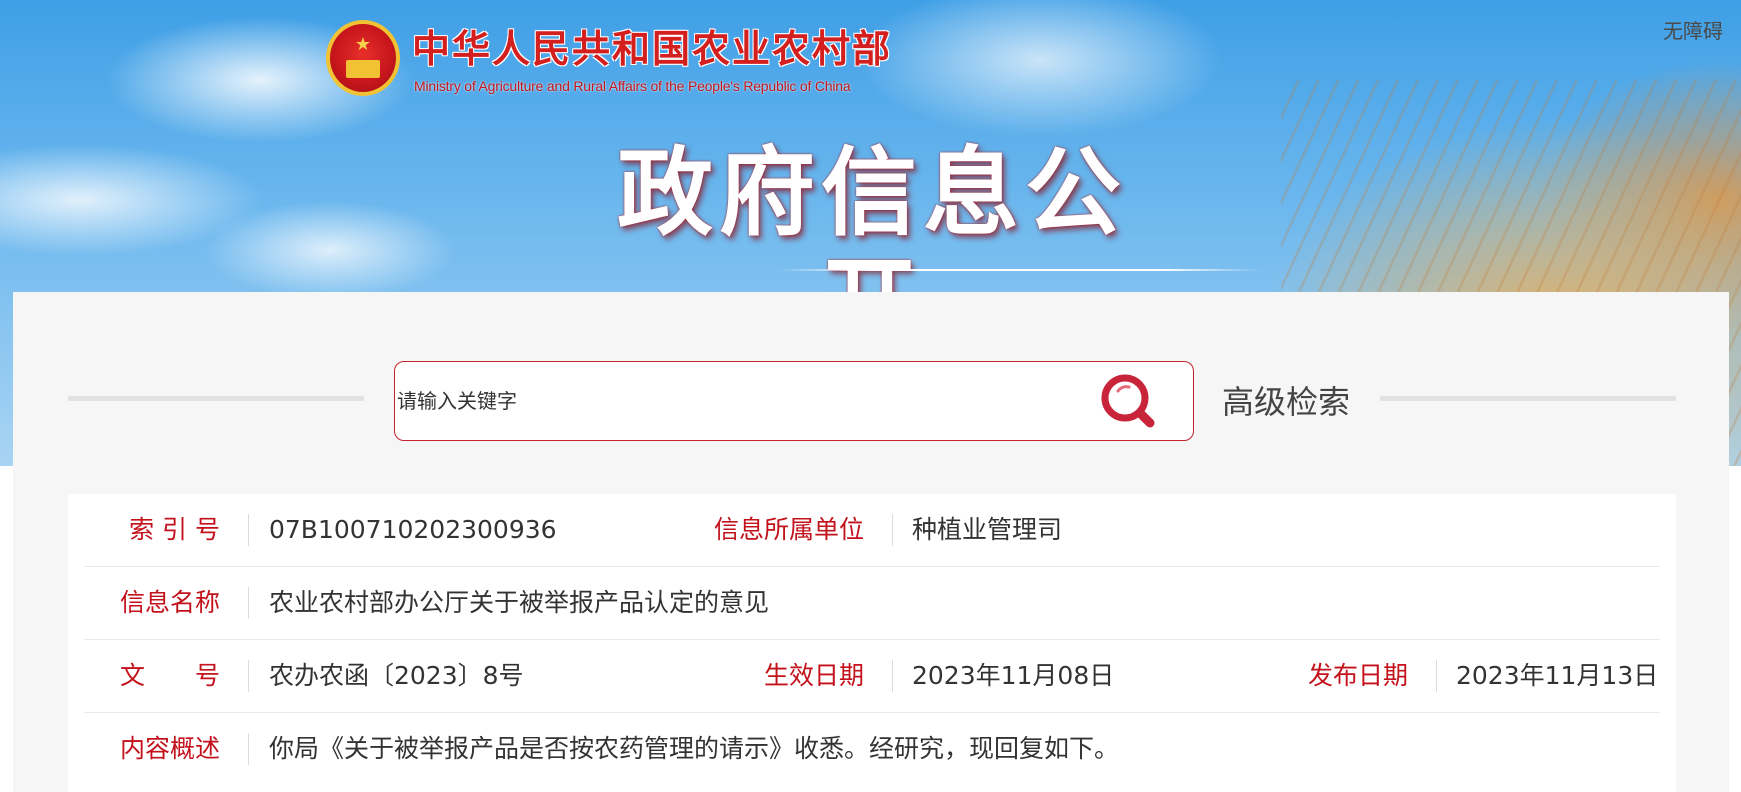 The image size is (1741, 792). What do you see at coordinates (872, 603) in the screenshot?
I see `info-row-name: 信息名称 农业农村部办公厅关于被举报产品认定的意见` at bounding box center [872, 603].